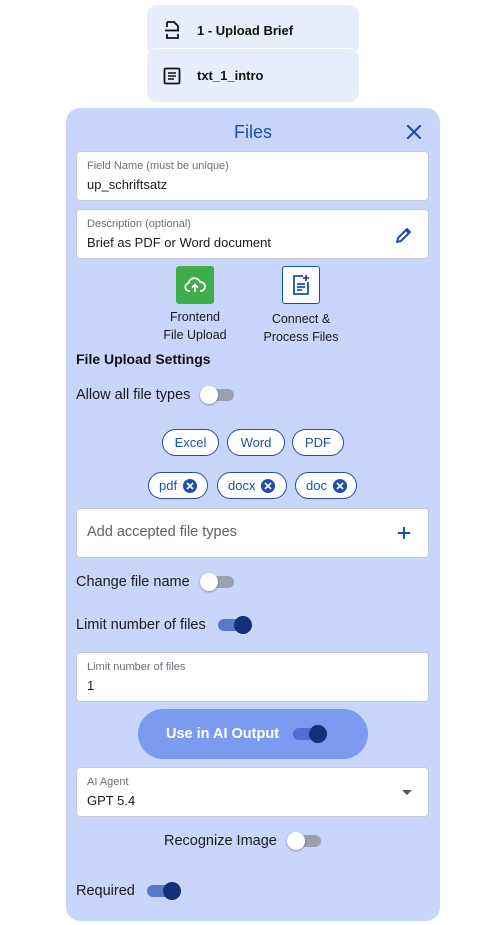  Describe the element at coordinates (172, 76) in the screenshot. I see `document-lines-icon` at that location.